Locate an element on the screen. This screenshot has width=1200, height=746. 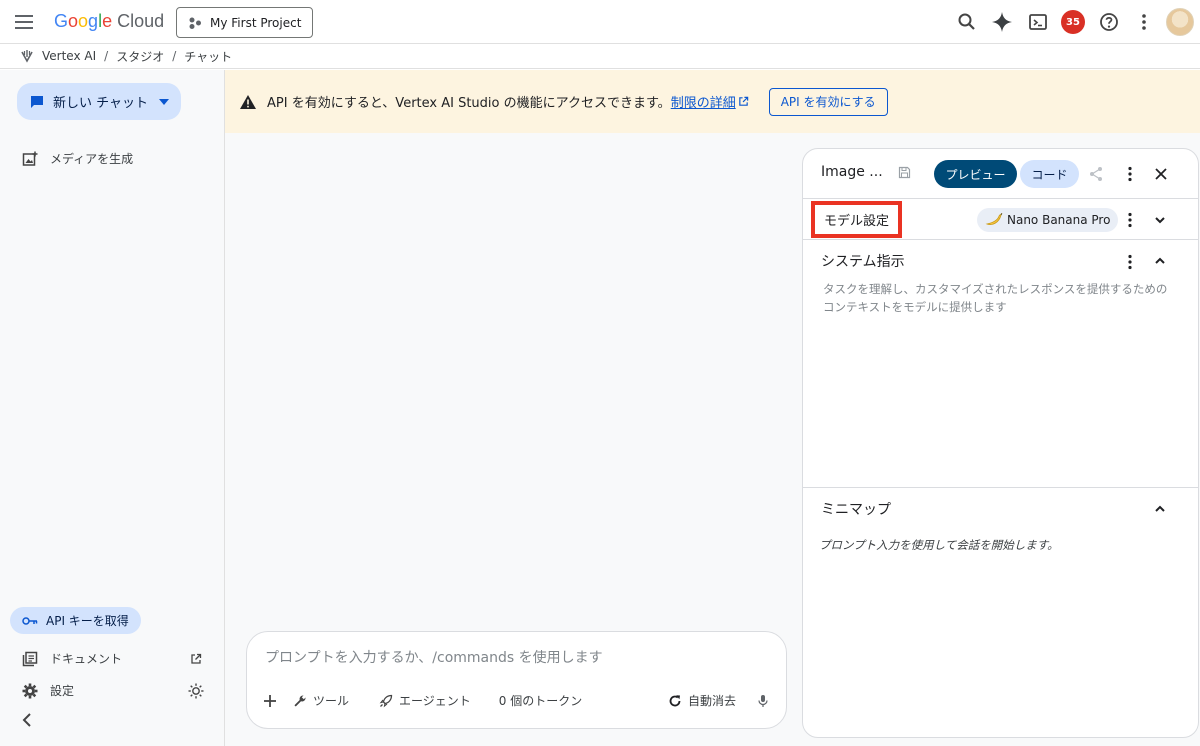
theme-toggle-sun-icon is located at coordinates (196, 691).